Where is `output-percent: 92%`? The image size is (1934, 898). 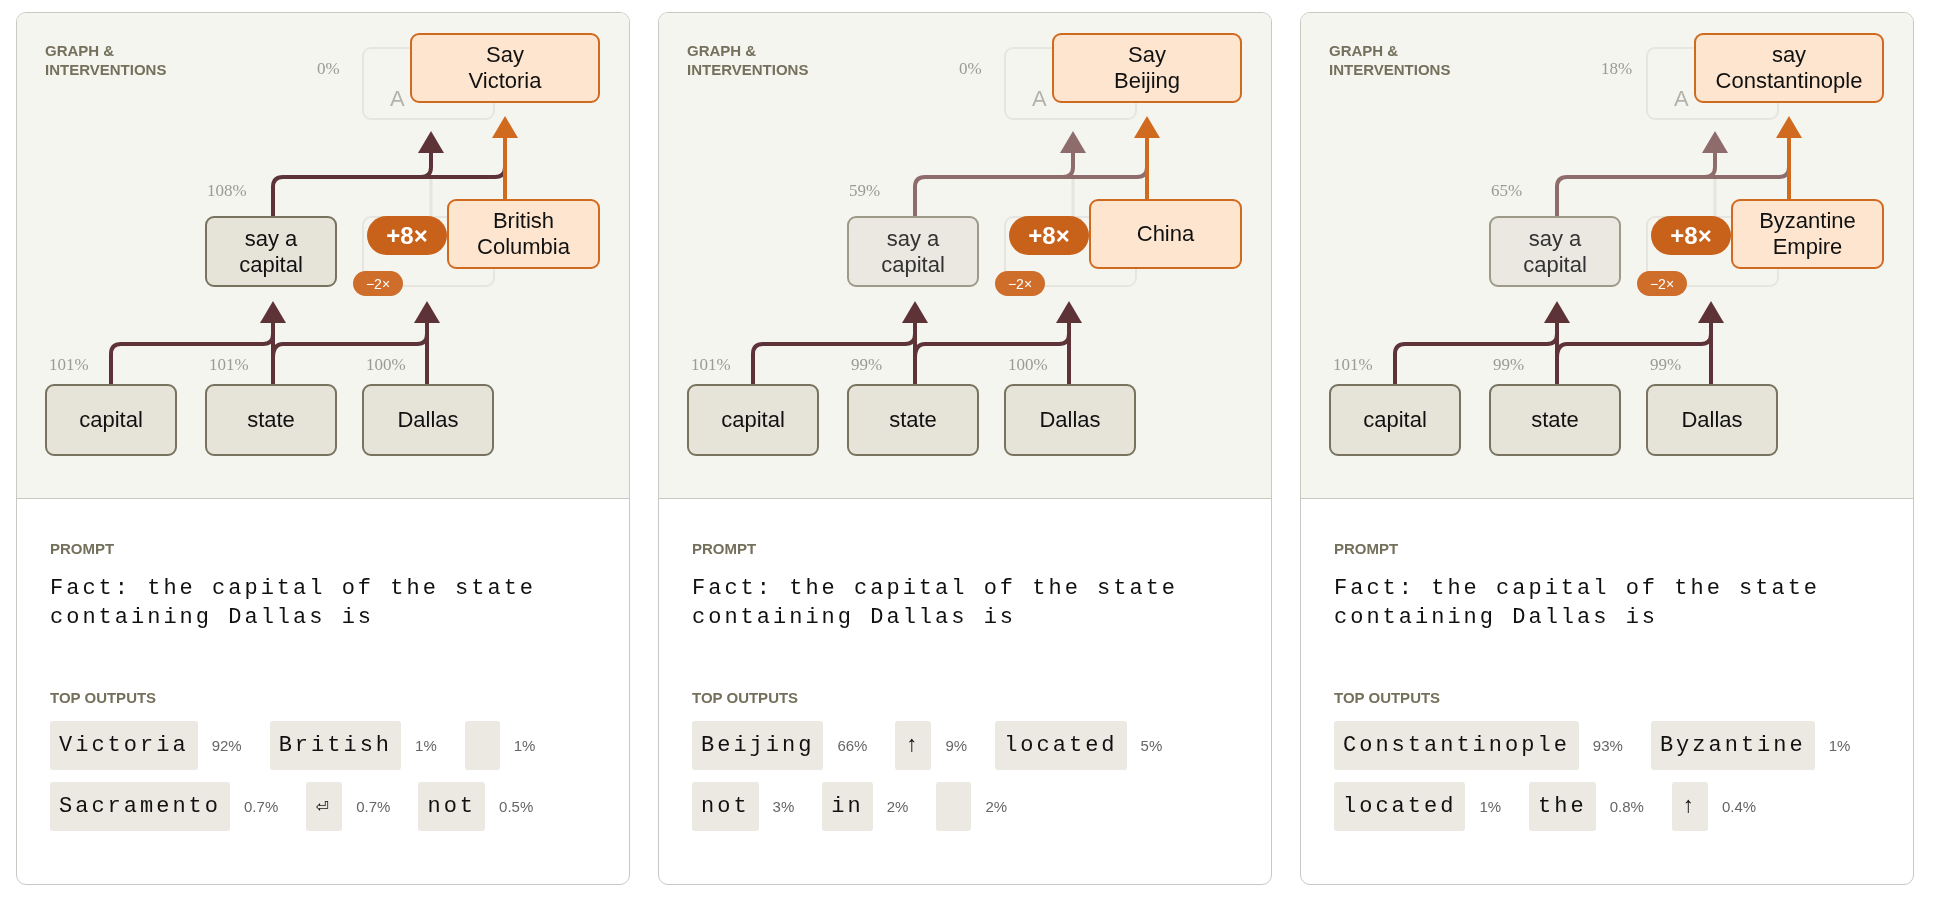 output-percent: 92% is located at coordinates (226, 745).